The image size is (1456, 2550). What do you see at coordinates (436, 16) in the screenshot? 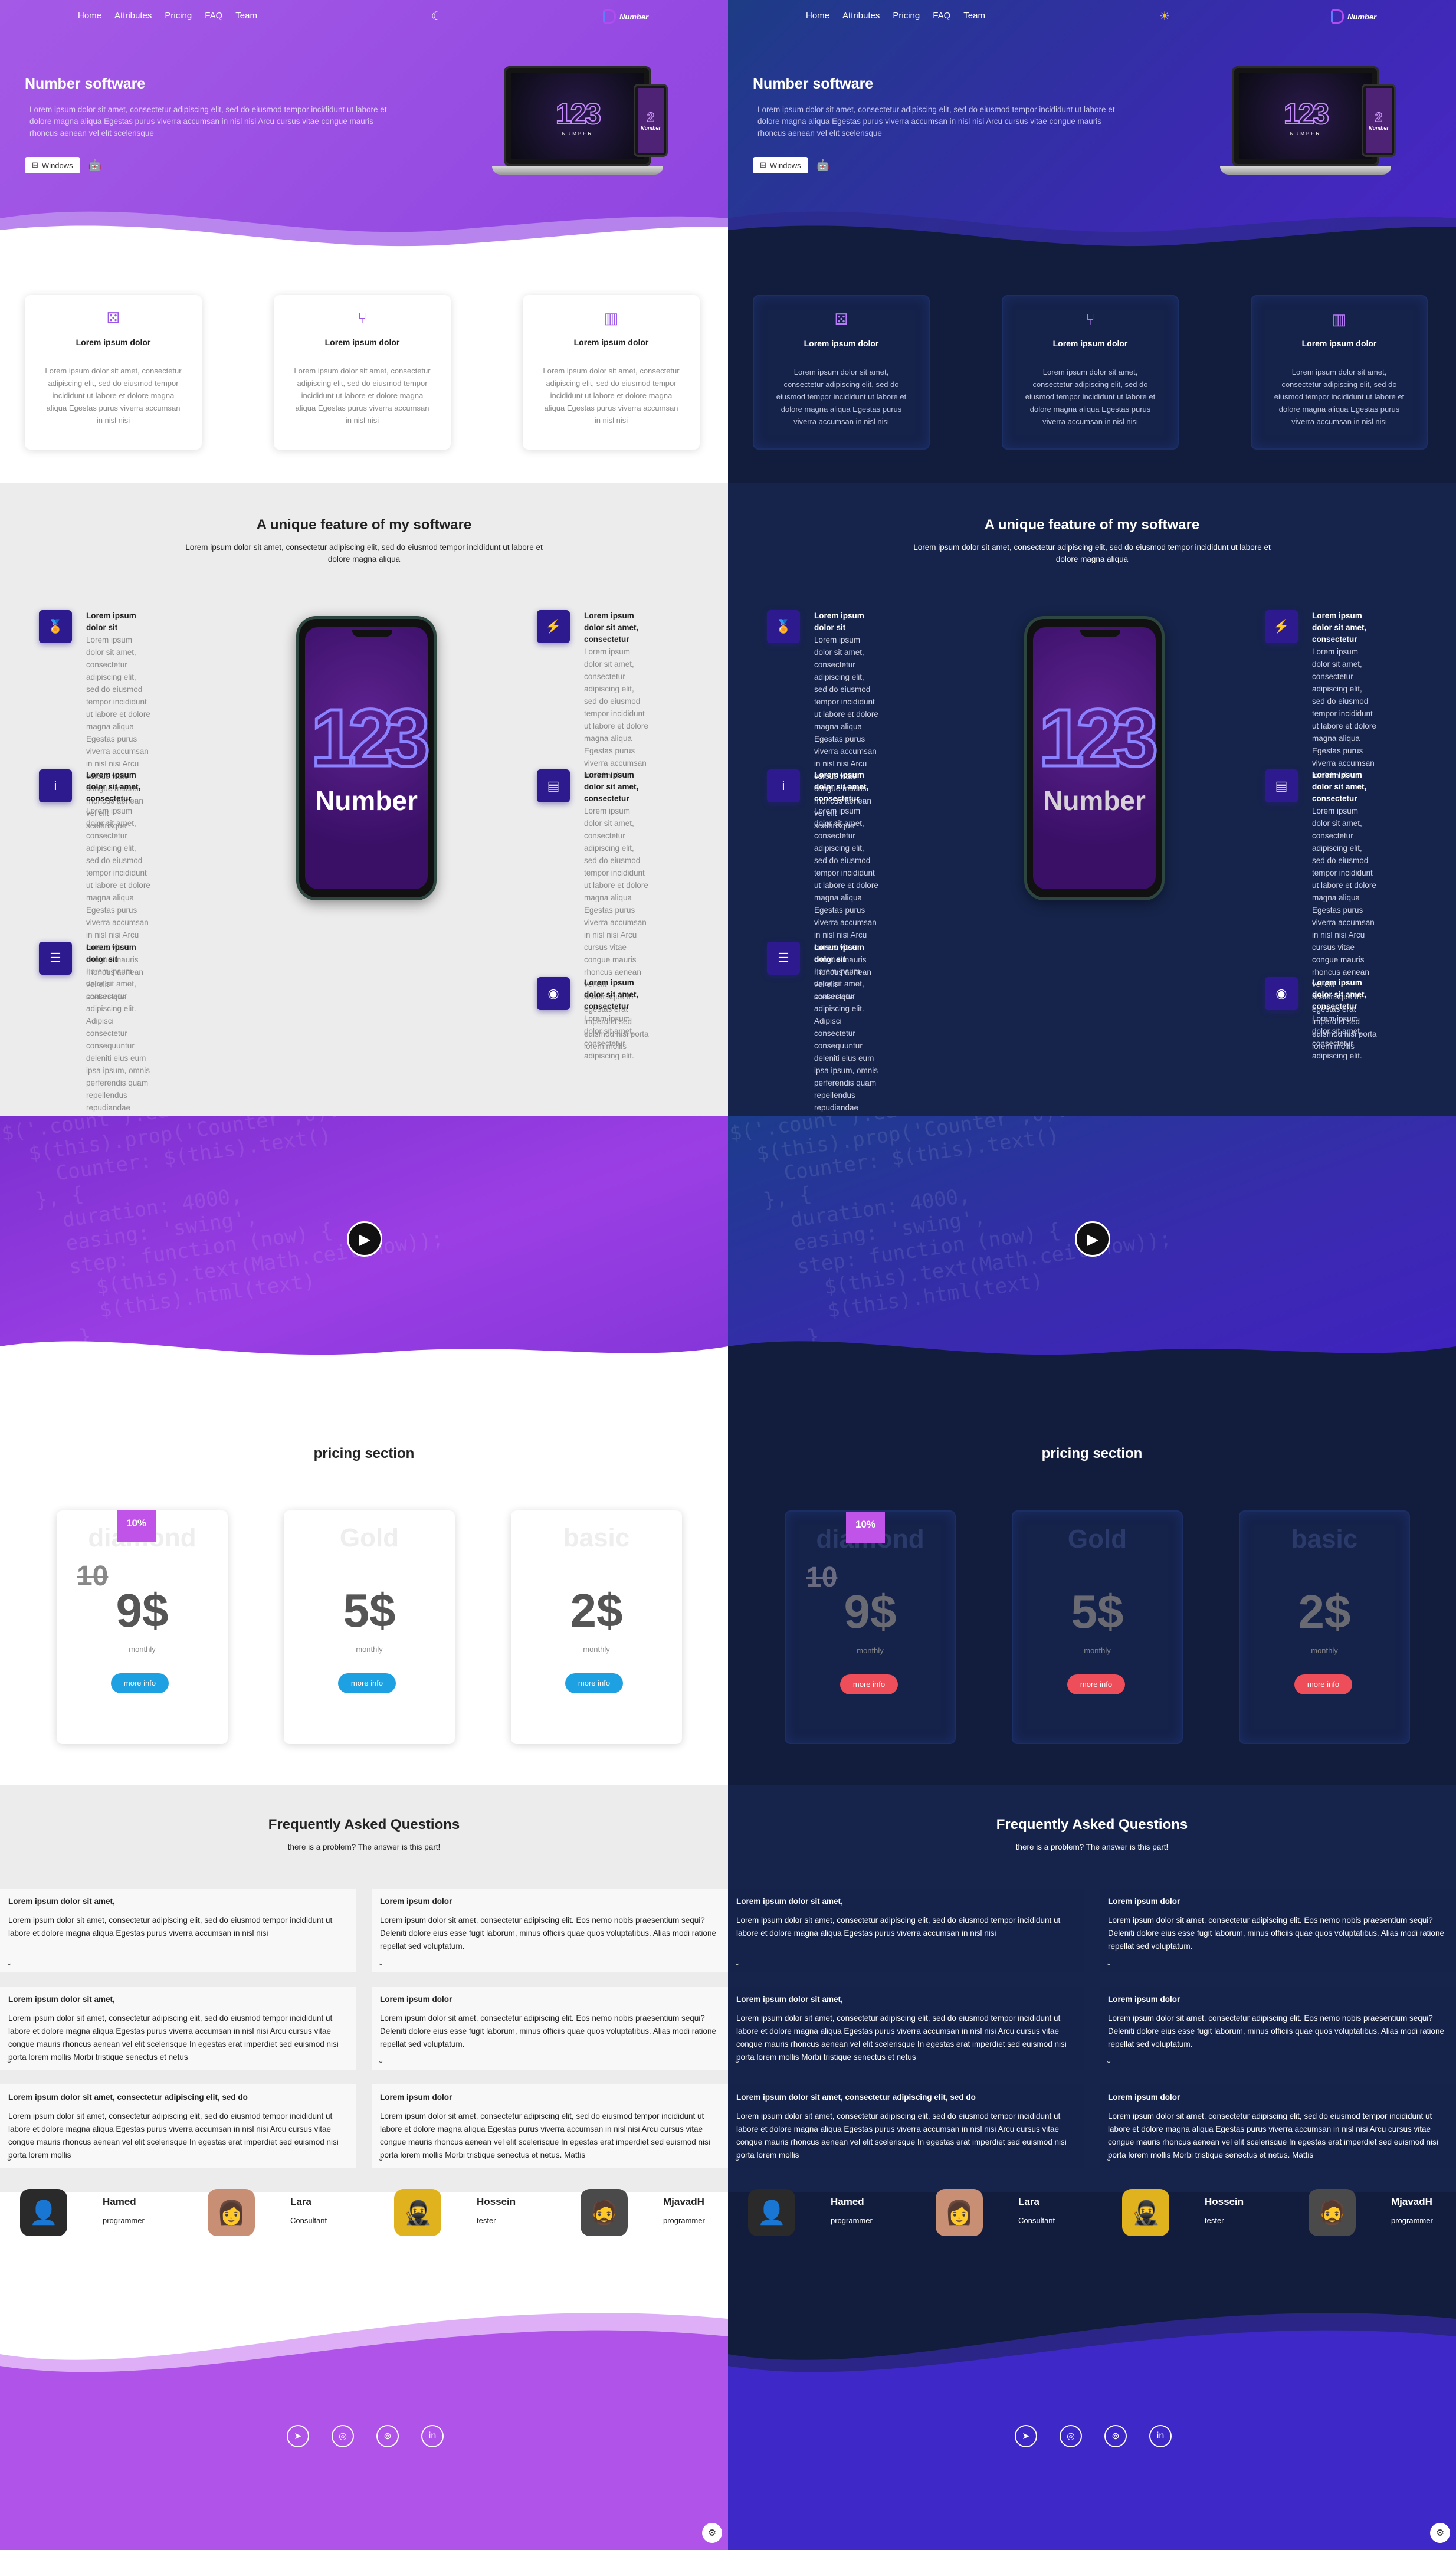
I see `moon-icon: ☾` at bounding box center [436, 16].